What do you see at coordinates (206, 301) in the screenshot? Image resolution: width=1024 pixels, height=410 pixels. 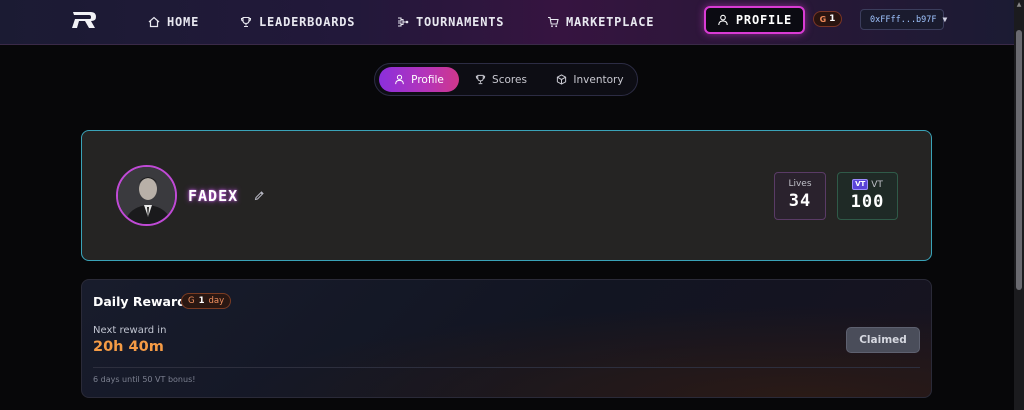 I see `streak-badge: G 1 day` at bounding box center [206, 301].